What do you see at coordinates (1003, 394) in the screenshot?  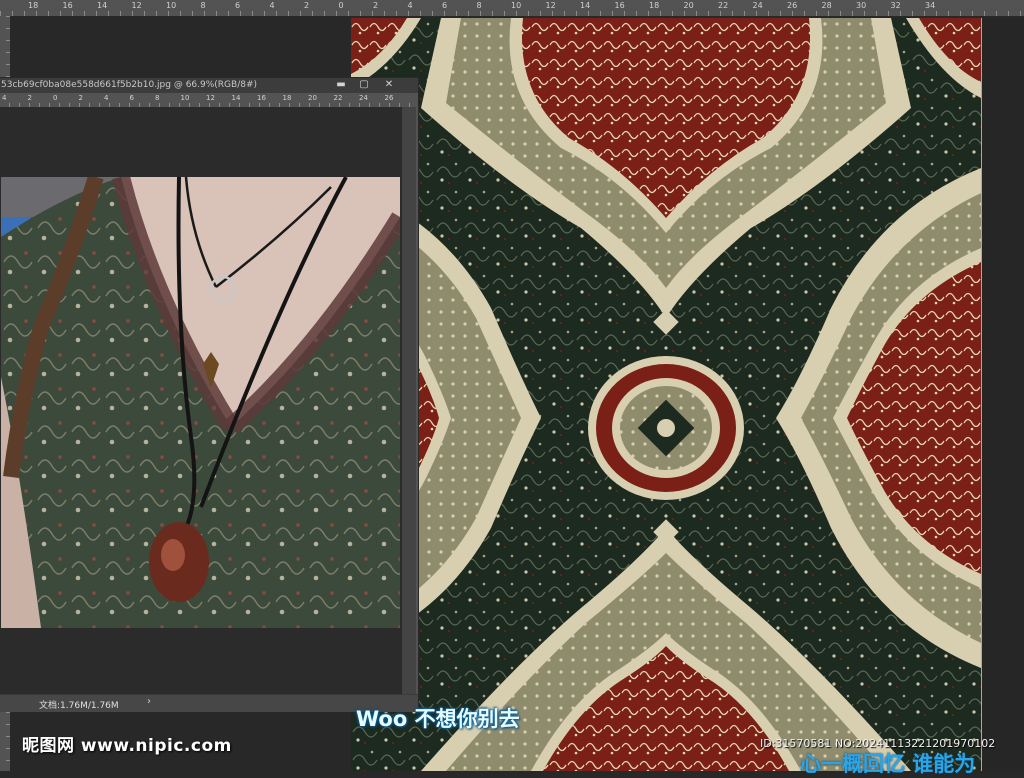 I see `right-workspace-gutter` at bounding box center [1003, 394].